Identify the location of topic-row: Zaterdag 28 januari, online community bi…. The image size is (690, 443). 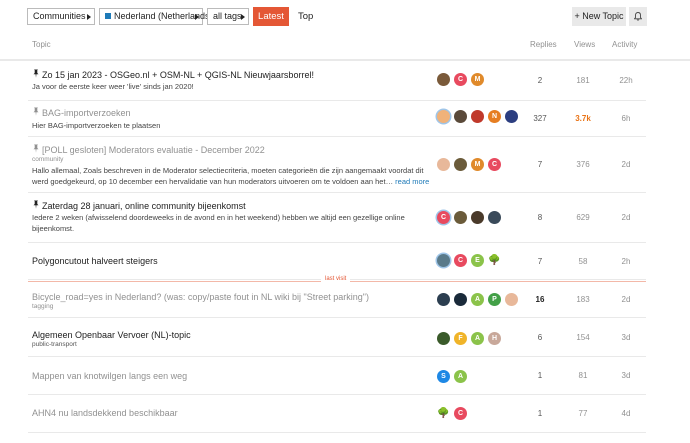
(337, 218).